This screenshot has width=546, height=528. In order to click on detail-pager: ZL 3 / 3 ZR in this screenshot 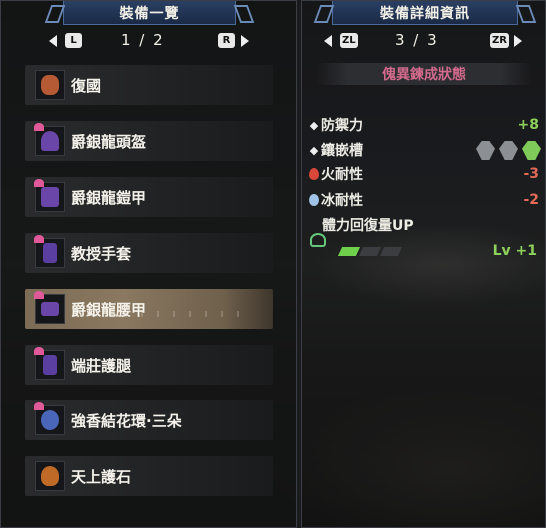, I will do `click(424, 41)`.